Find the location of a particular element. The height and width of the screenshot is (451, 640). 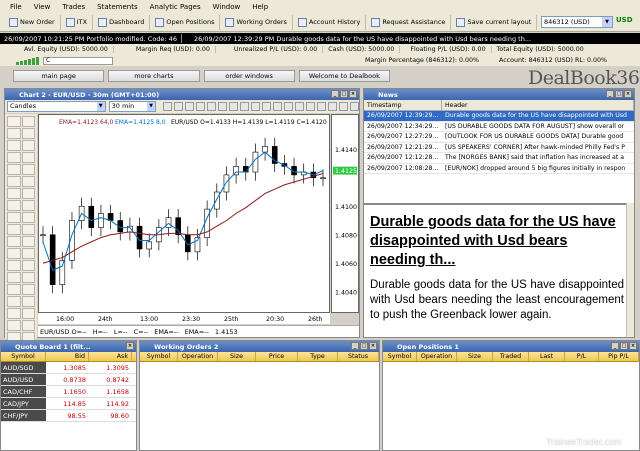

open-positions-button: Open Positions is located at coordinates (185, 22).